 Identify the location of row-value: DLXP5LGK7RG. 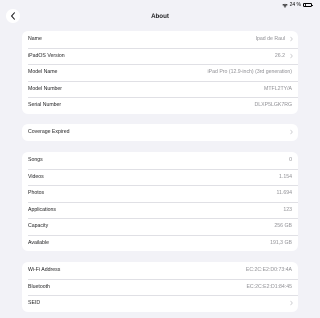
(273, 105).